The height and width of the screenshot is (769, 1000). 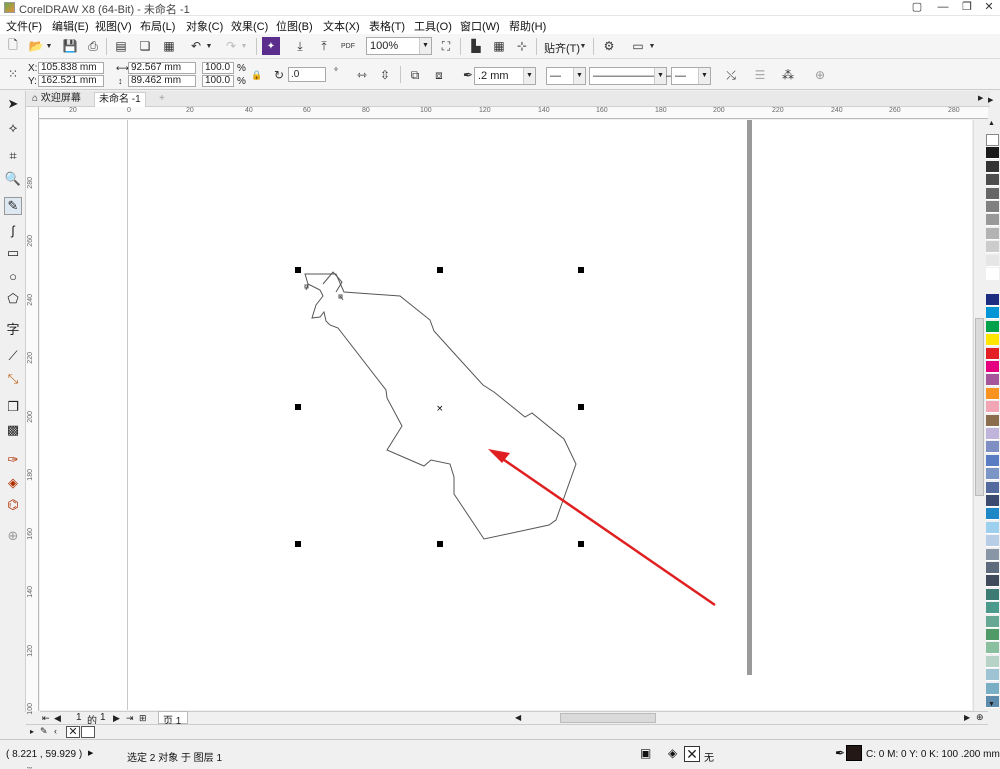 What do you see at coordinates (169, 46) in the screenshot?
I see `paste-icon: ▦` at bounding box center [169, 46].